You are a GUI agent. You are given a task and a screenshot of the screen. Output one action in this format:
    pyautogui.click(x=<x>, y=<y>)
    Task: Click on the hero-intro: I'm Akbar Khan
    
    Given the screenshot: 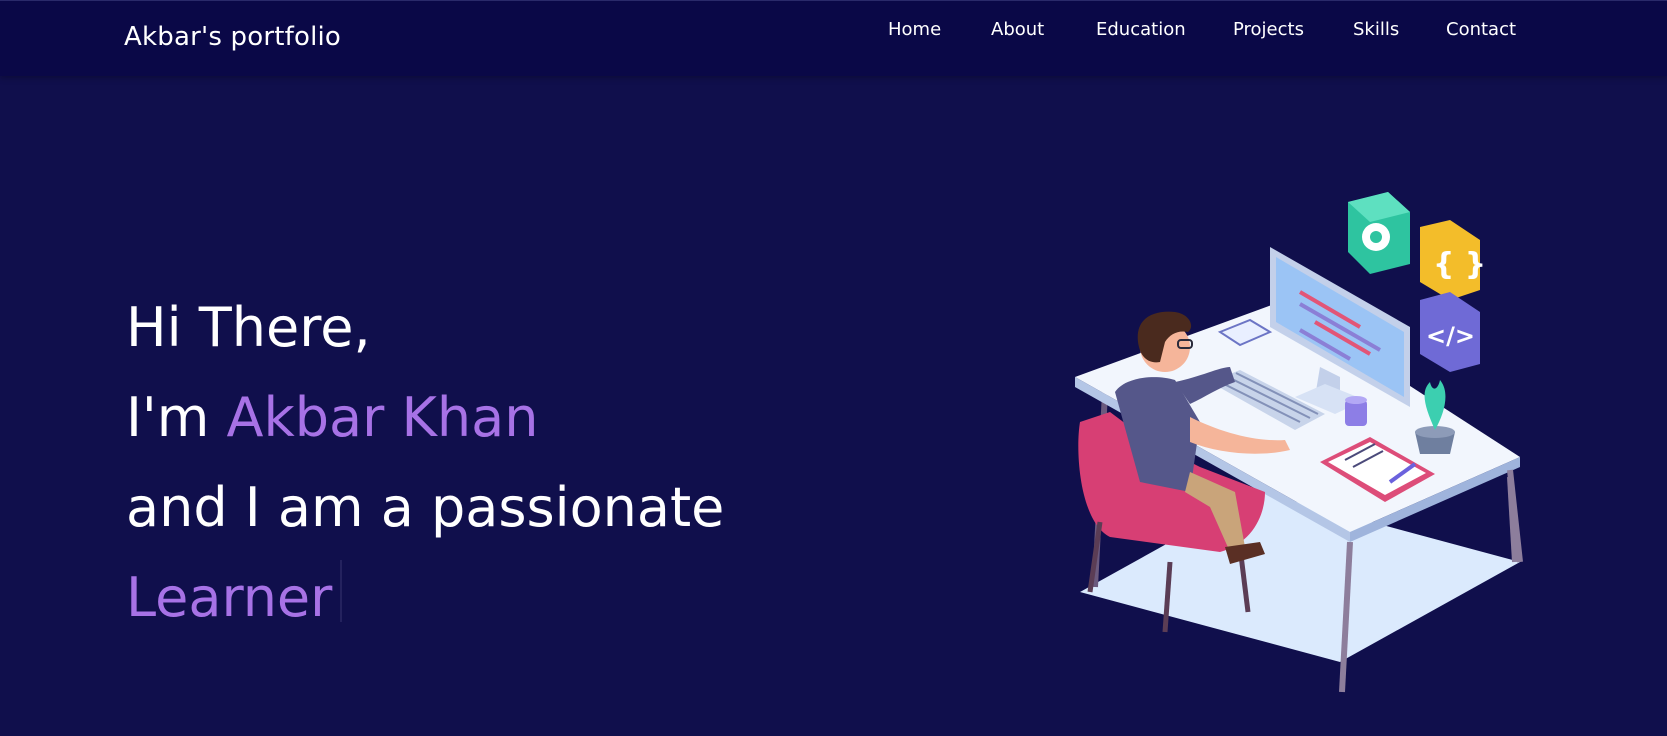 What is the action you would take?
    pyautogui.click(x=425, y=418)
    